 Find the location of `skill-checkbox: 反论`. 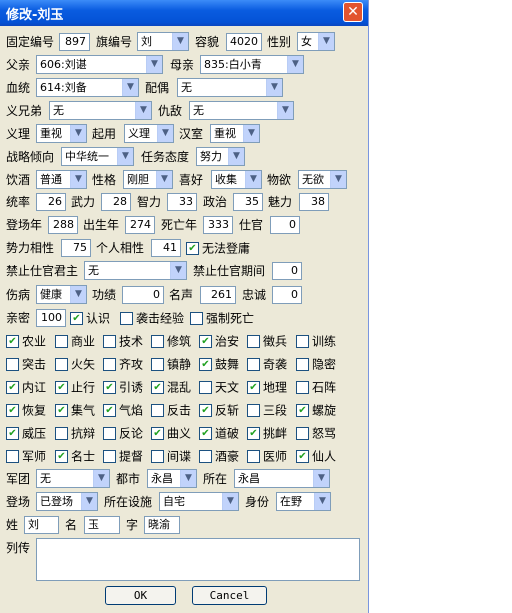

skill-checkbox: 反论 is located at coordinates (123, 434).